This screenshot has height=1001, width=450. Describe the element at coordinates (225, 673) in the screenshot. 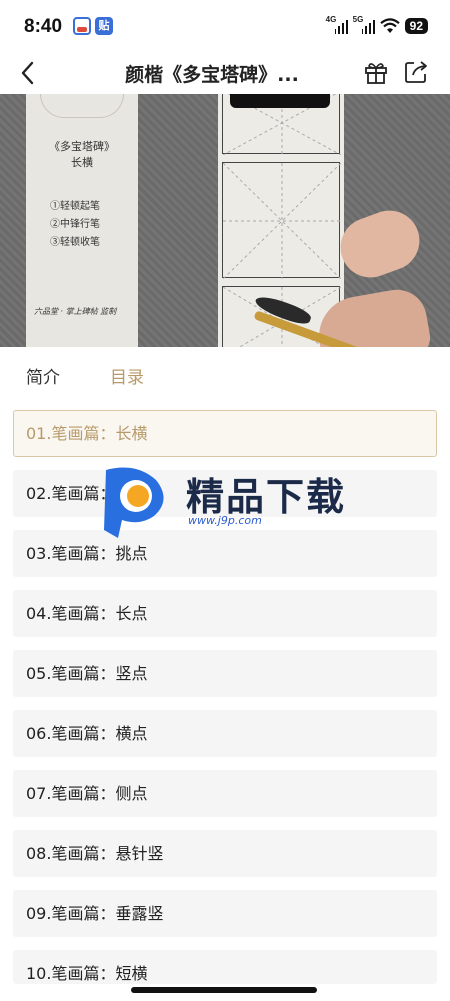

I see `lesson-item: 05.笔画篇：竖点` at that location.